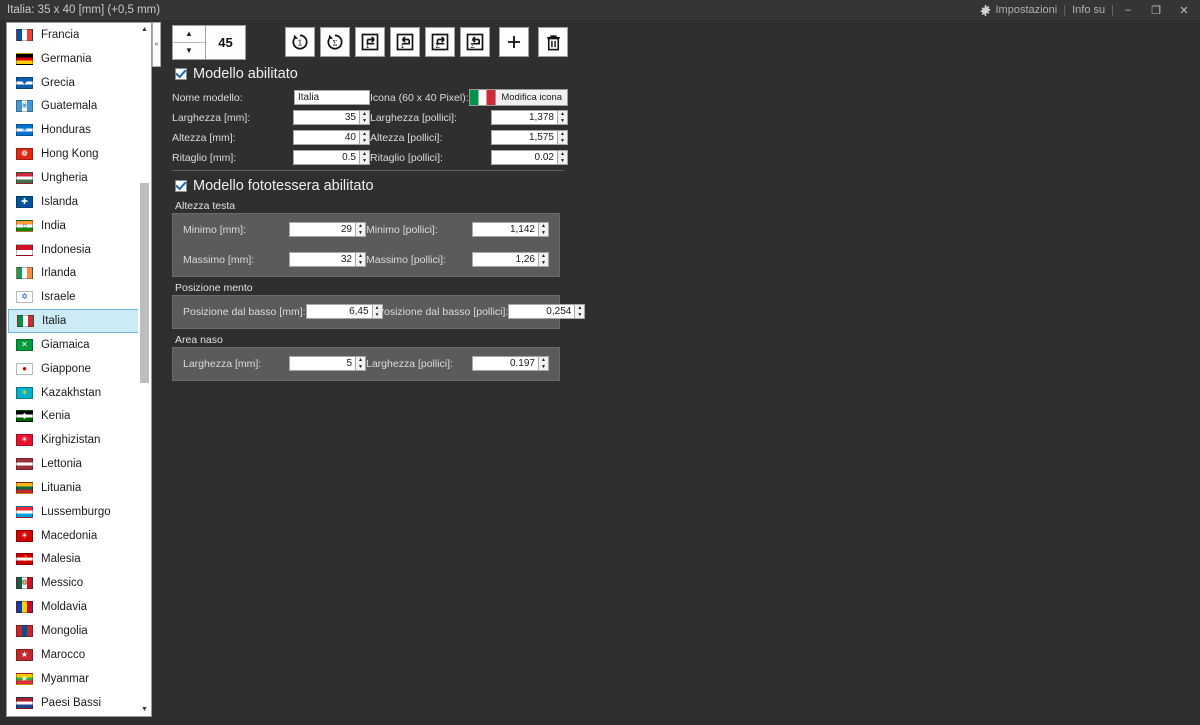 Image resolution: width=1200 pixels, height=725 pixels. I want to click on list-item: Lettonia, so click(73, 464).